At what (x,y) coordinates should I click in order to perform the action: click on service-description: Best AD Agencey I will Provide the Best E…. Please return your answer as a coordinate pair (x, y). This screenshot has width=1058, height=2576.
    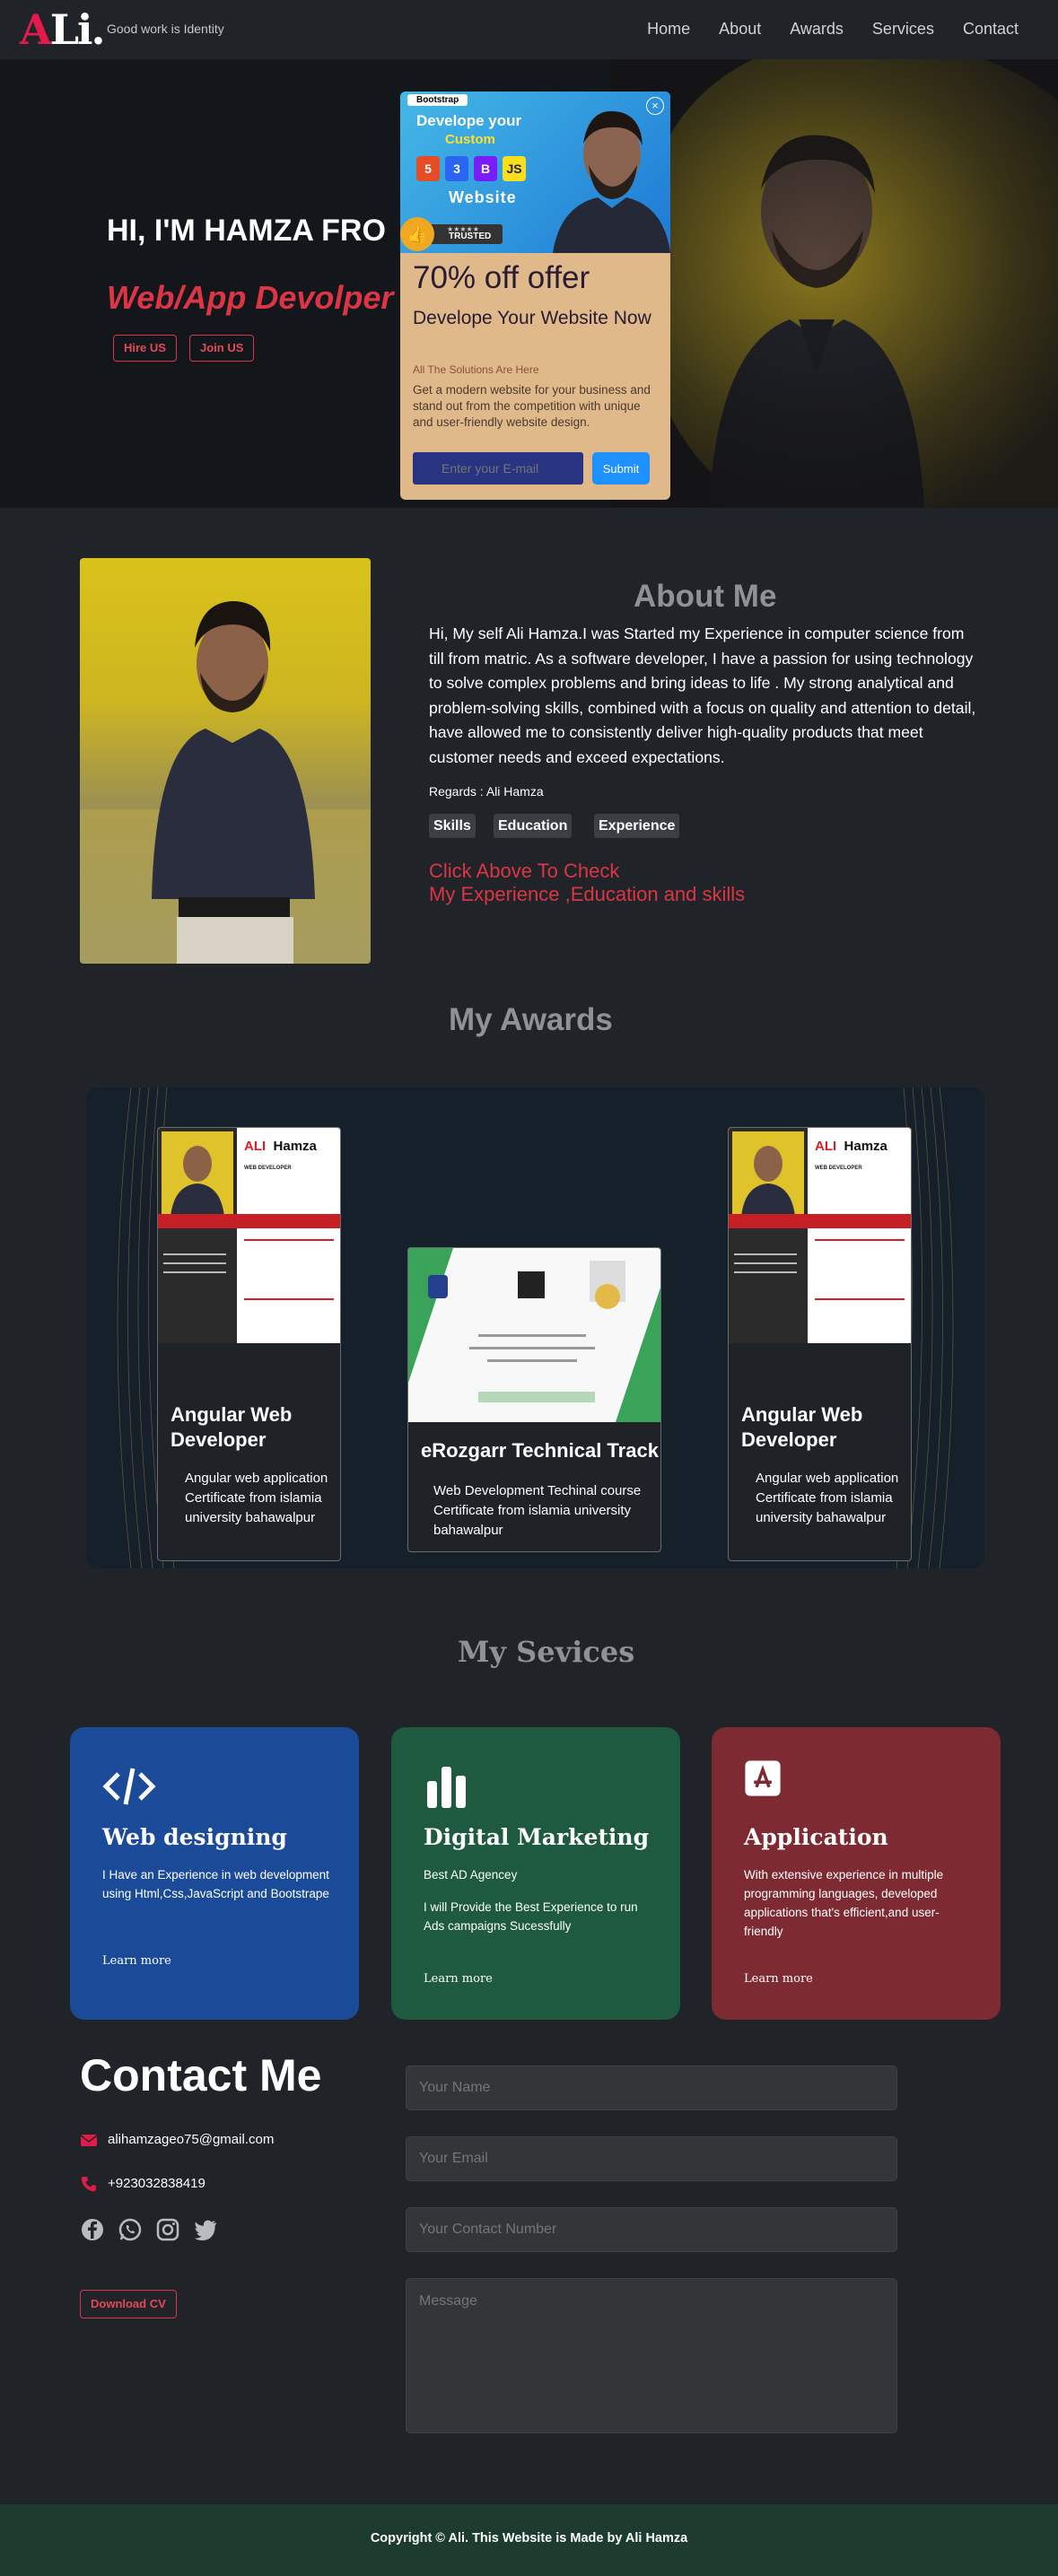
    Looking at the image, I should click on (531, 1901).